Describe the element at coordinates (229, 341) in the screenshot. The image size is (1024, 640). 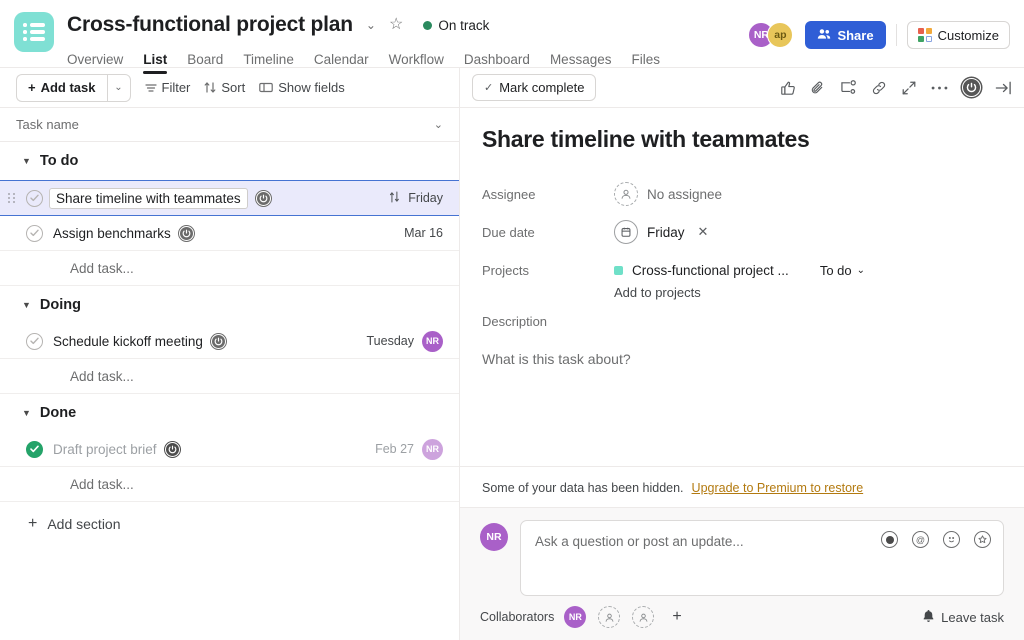
I see `table-row: Schedule kickoff meeting Tuesday NR` at that location.